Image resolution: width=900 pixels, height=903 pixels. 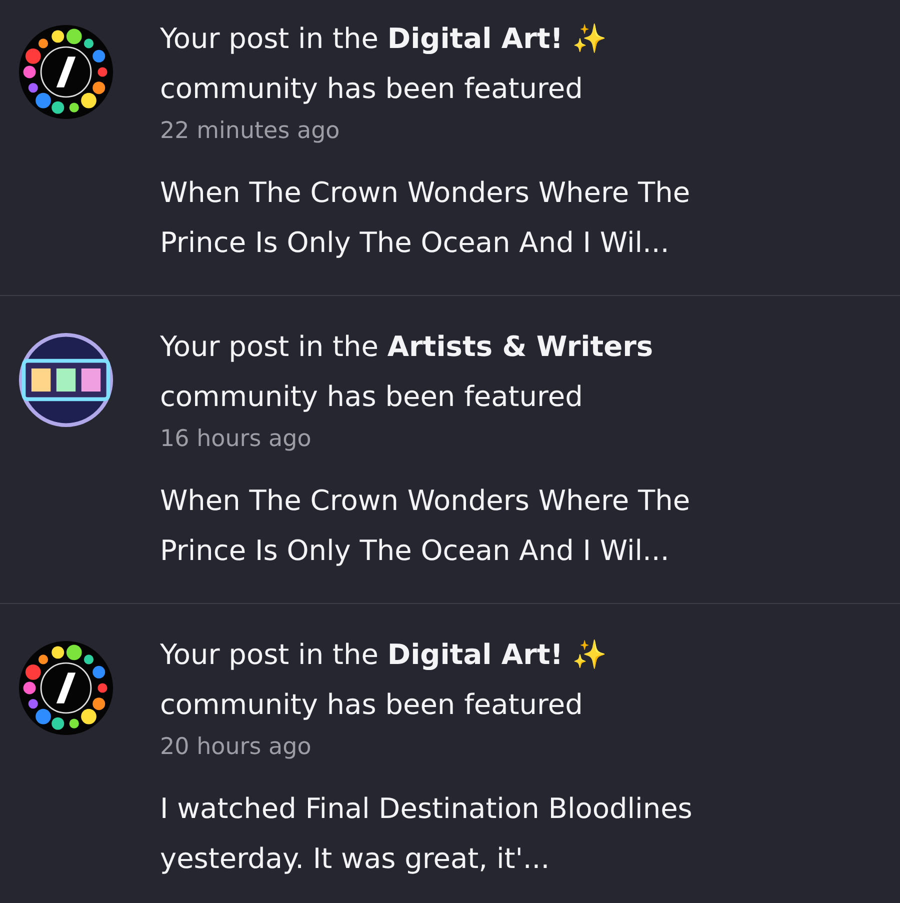 What do you see at coordinates (407, 372) in the screenshot?
I see `notification-title: Your post in the Artists & Writers community has been featured` at bounding box center [407, 372].